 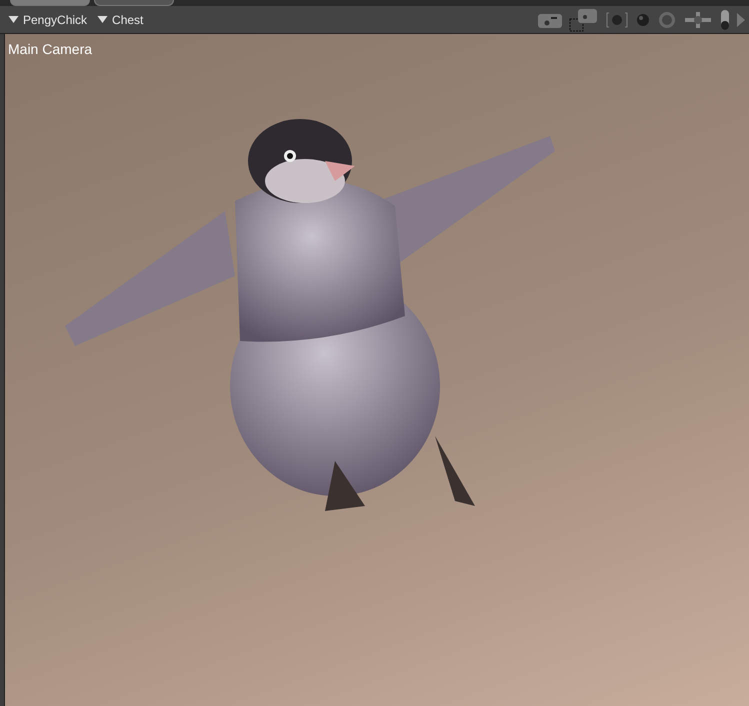 What do you see at coordinates (617, 19) in the screenshot?
I see `frame-sphere-icon` at bounding box center [617, 19].